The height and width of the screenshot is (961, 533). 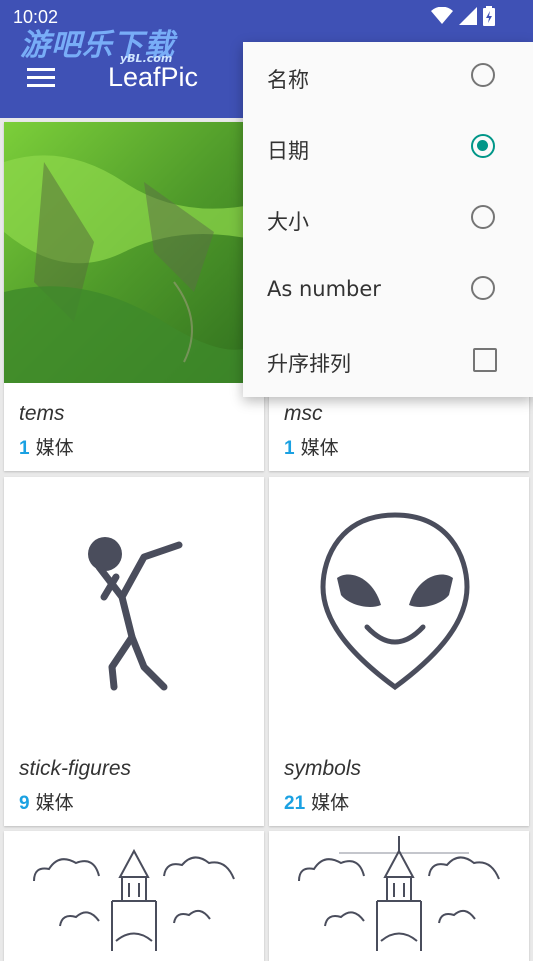 I want to click on battery-icon, so click(x=489, y=16).